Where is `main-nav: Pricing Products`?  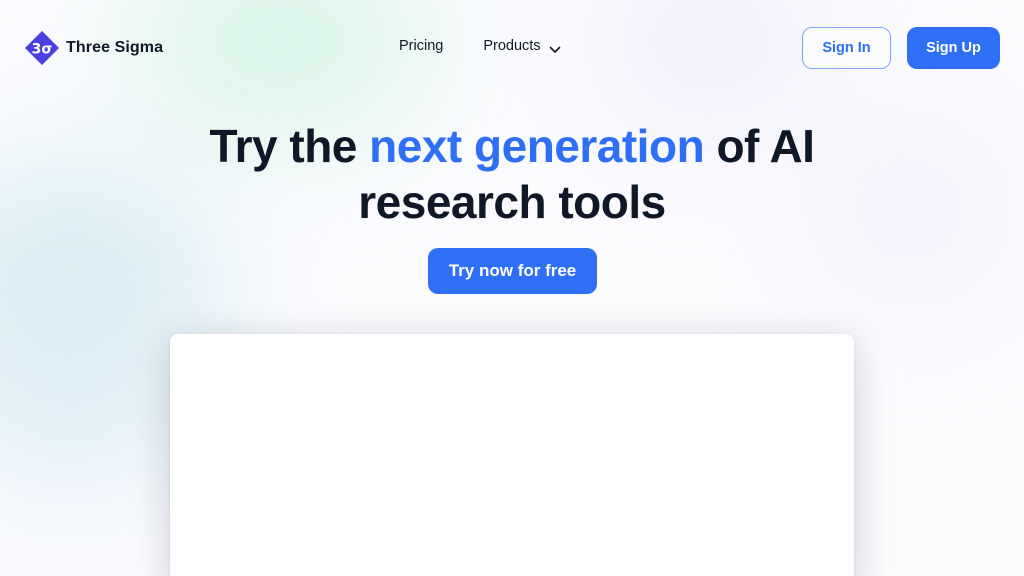
main-nav: Pricing Products is located at coordinates (480, 46).